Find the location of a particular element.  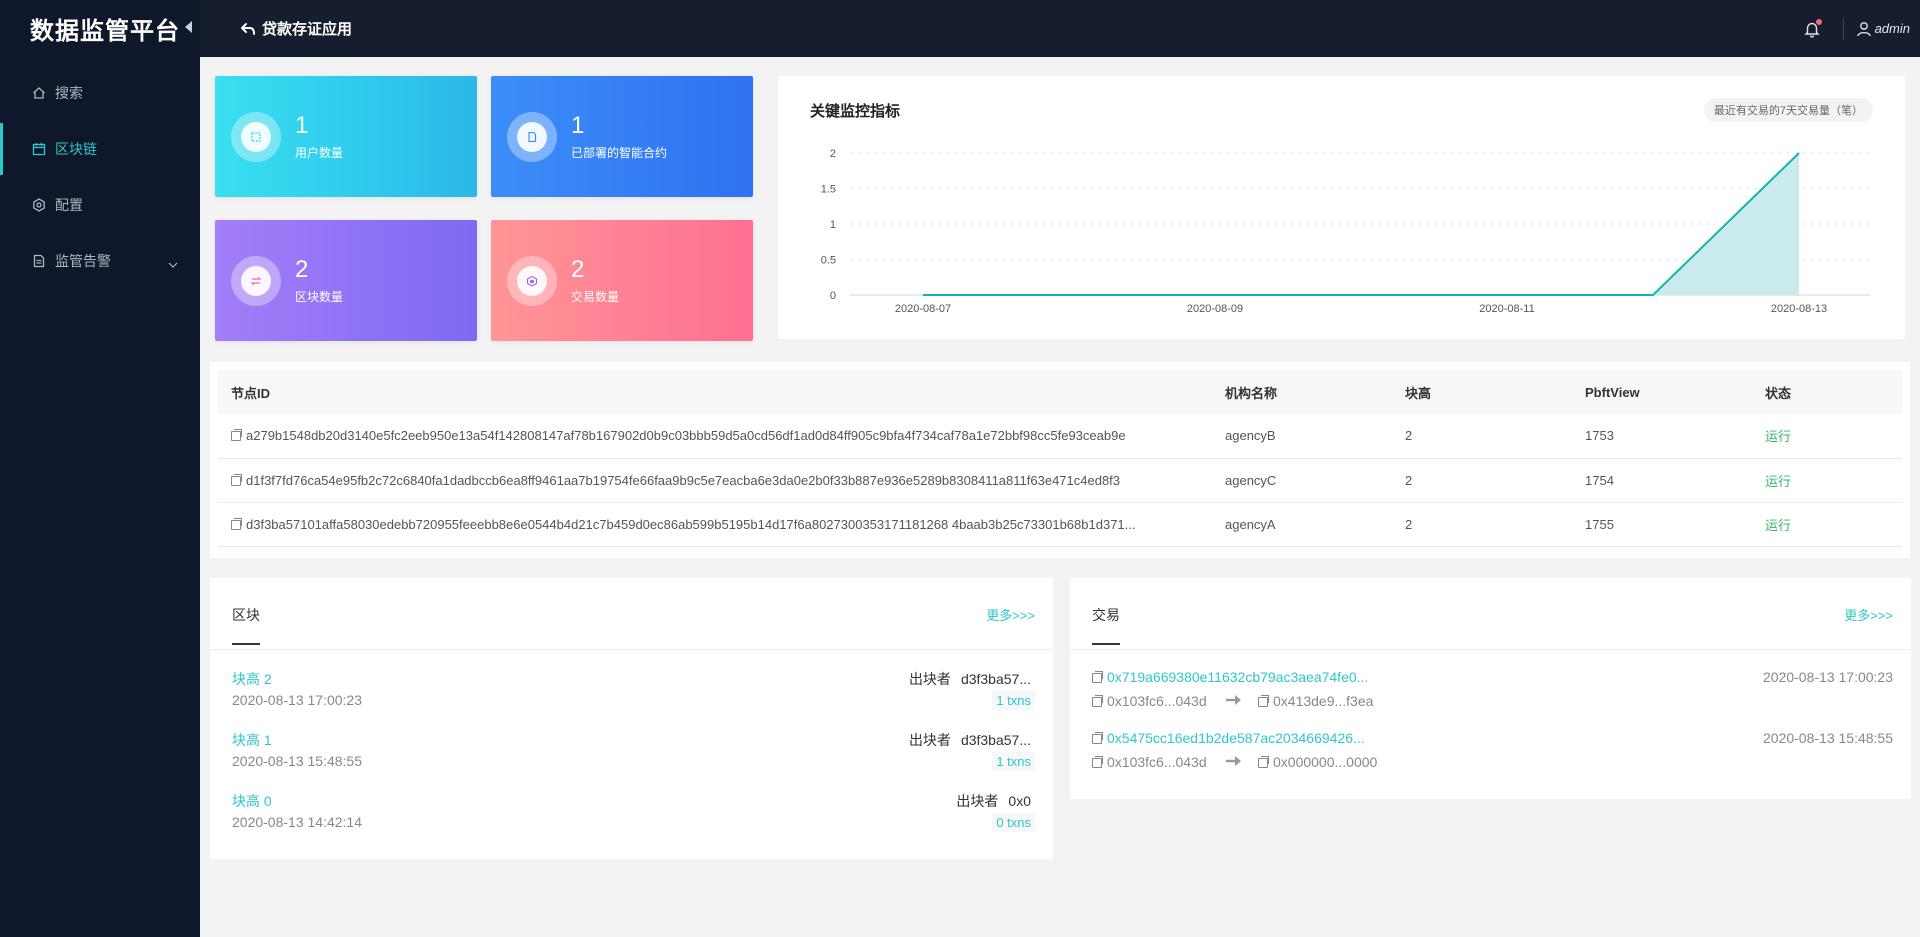

stat-label: 已部署的智能合约 is located at coordinates (619, 153).